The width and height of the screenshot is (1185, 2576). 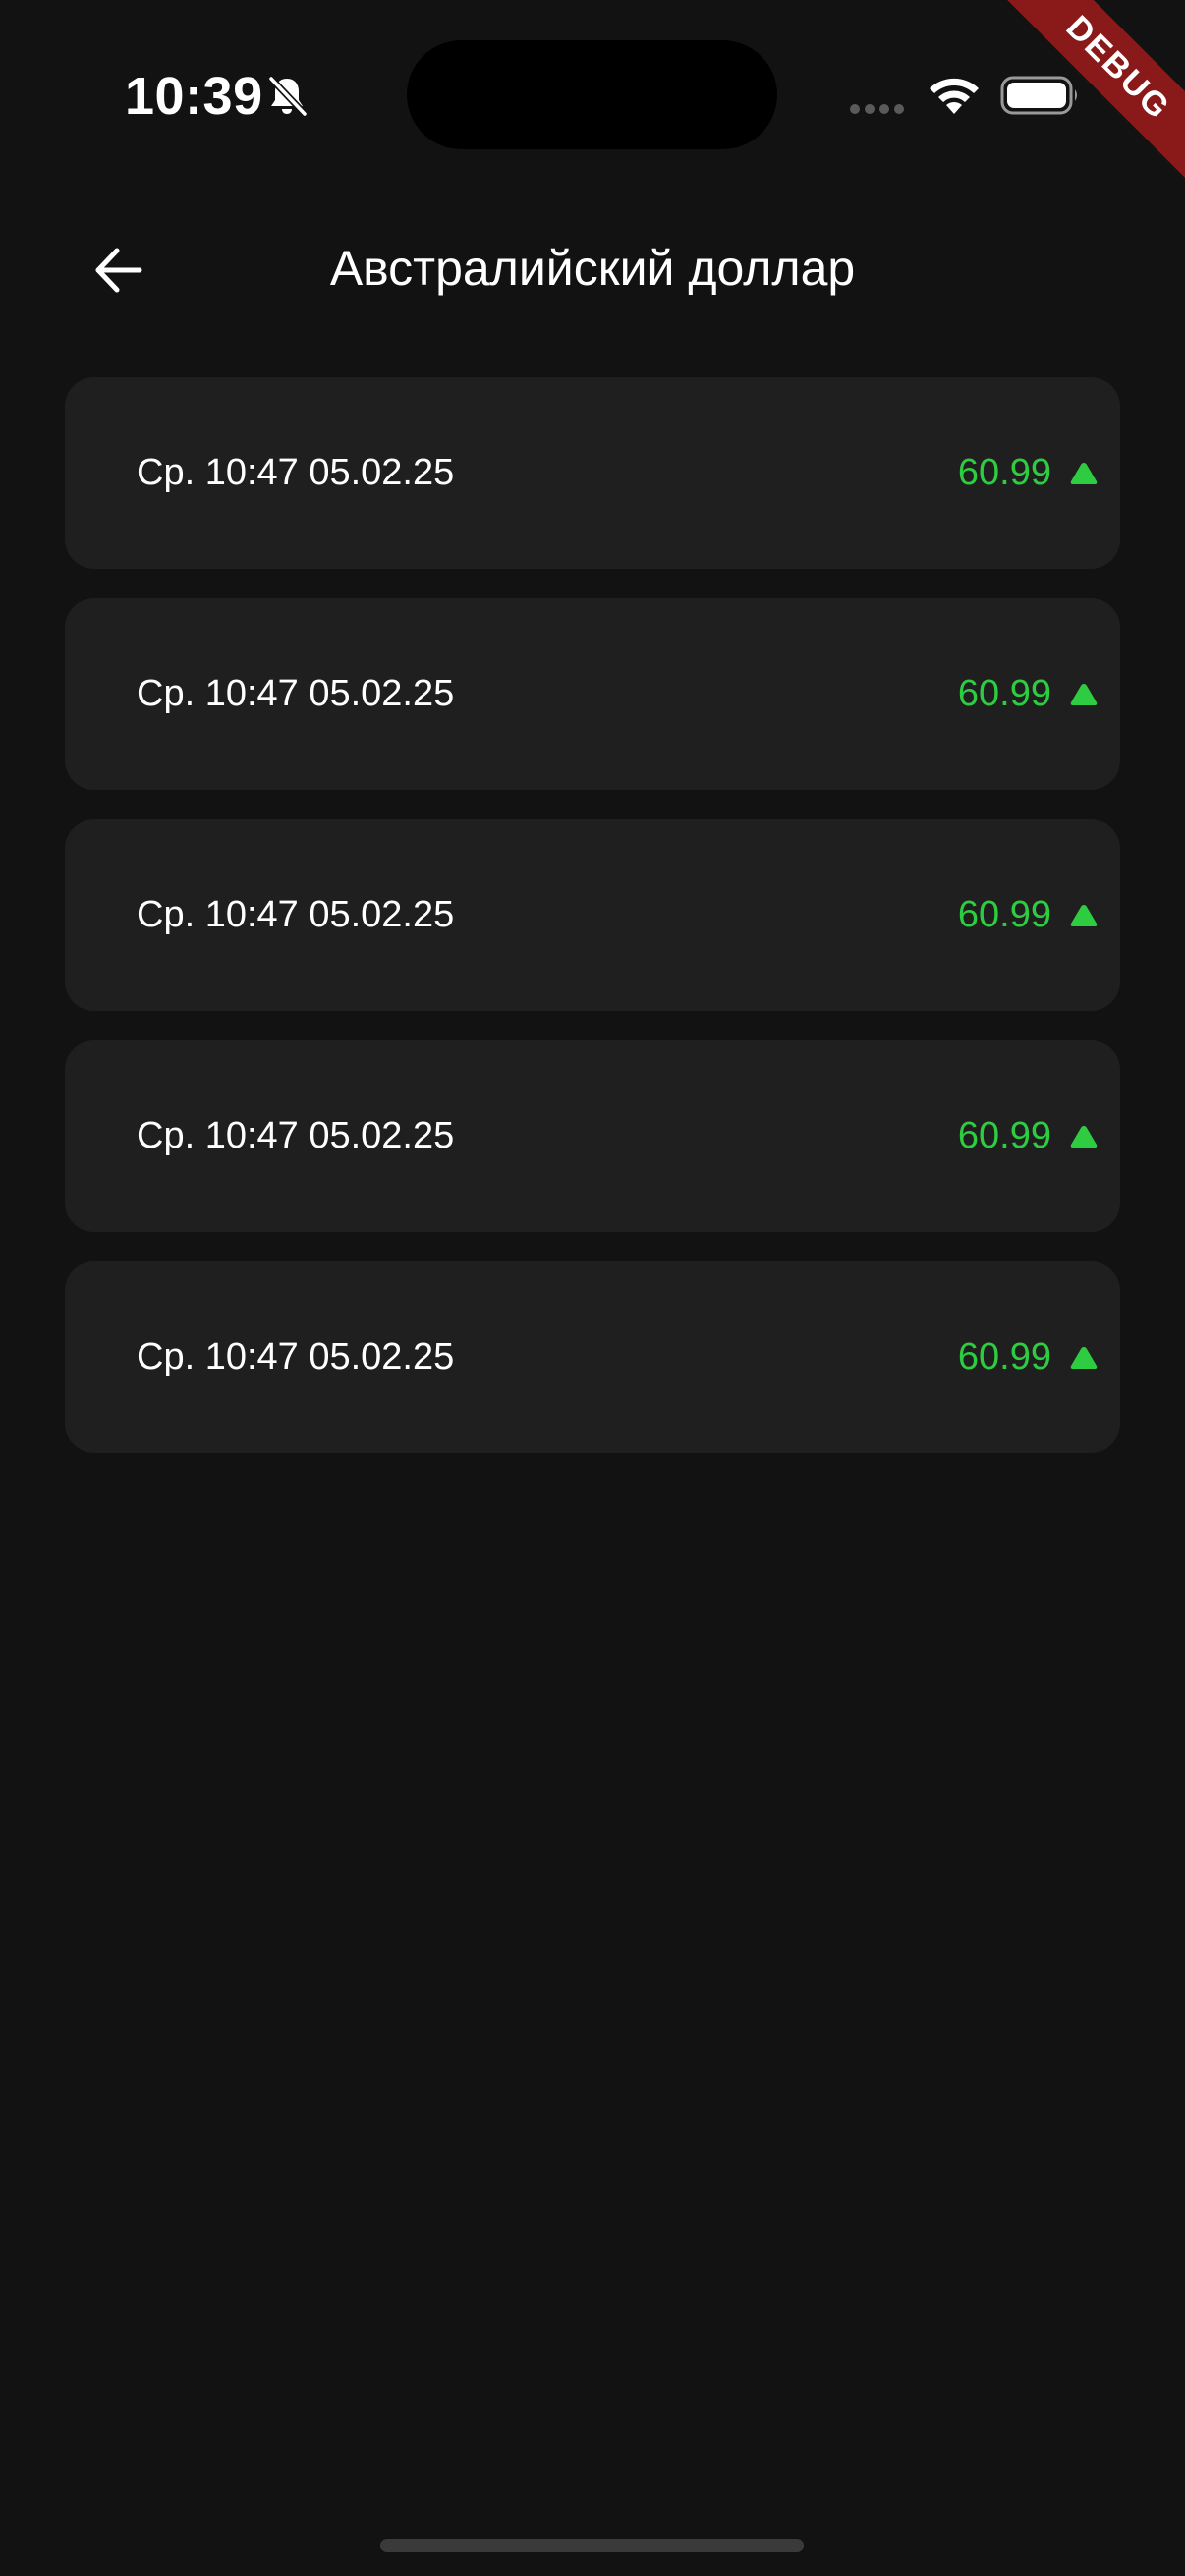 I want to click on debug-banner: DEBUG, so click(x=1087, y=98).